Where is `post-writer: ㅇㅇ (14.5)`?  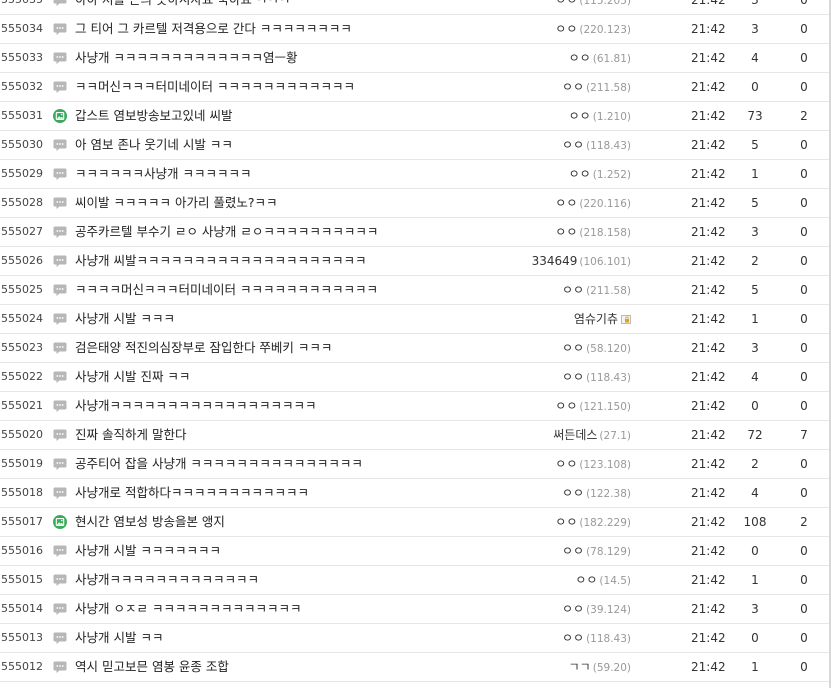
post-writer: ㅇㅇ (14.5) is located at coordinates (603, 580).